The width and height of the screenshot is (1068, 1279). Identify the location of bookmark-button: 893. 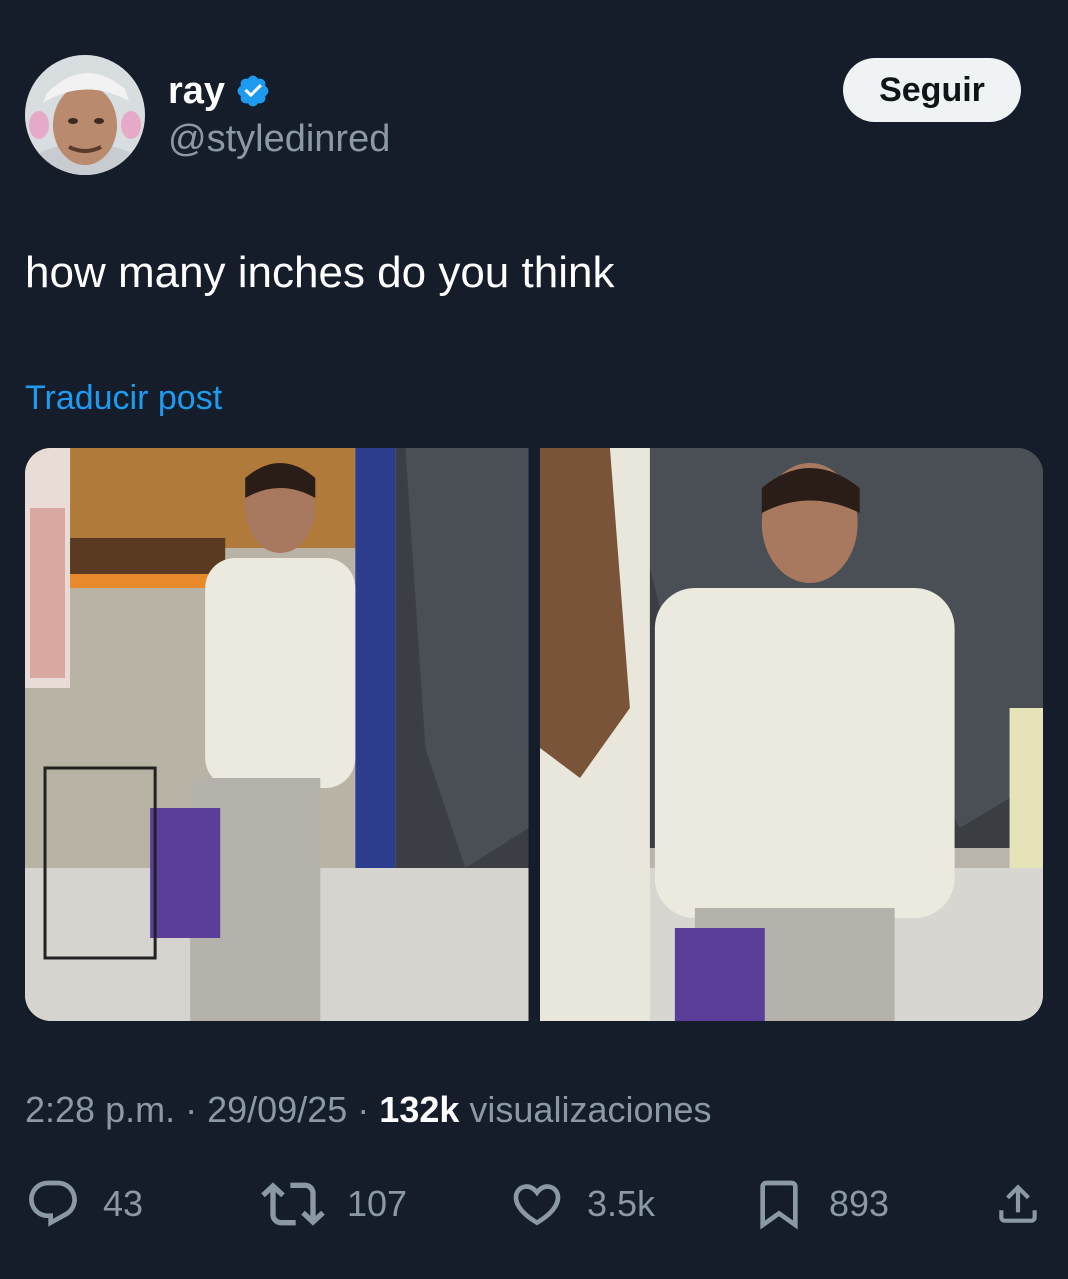
(820, 1204).